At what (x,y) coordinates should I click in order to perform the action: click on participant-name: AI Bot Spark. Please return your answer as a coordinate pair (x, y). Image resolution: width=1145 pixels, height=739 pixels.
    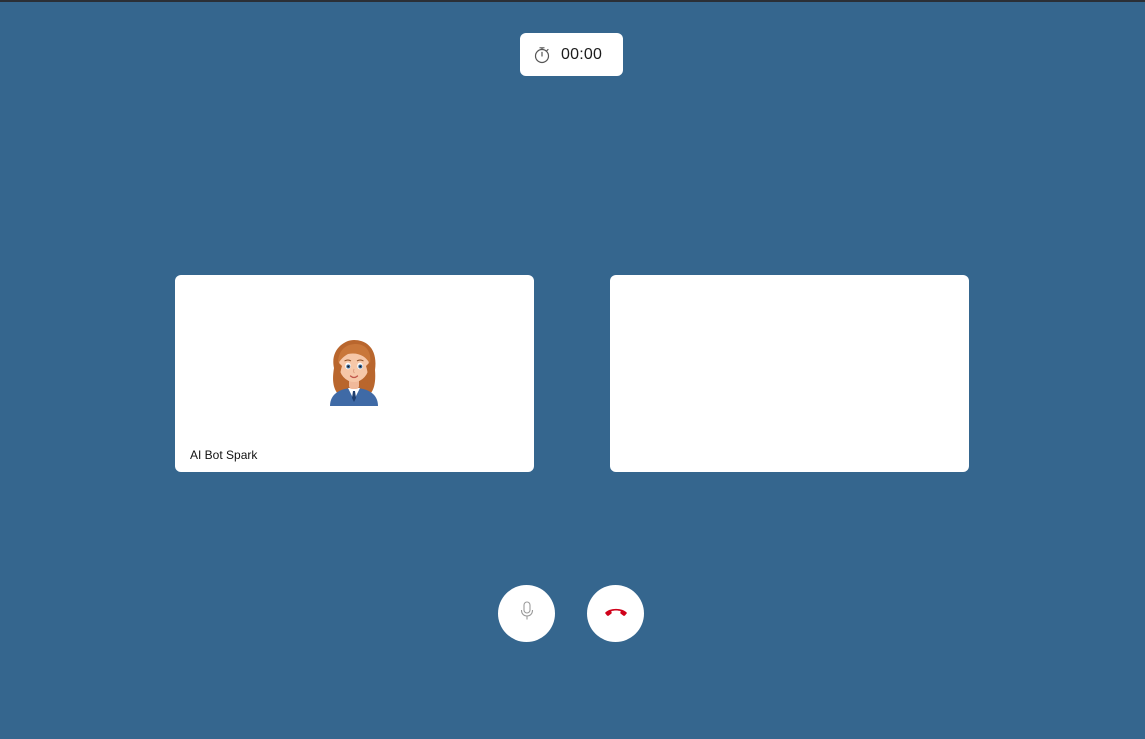
    Looking at the image, I should click on (224, 455).